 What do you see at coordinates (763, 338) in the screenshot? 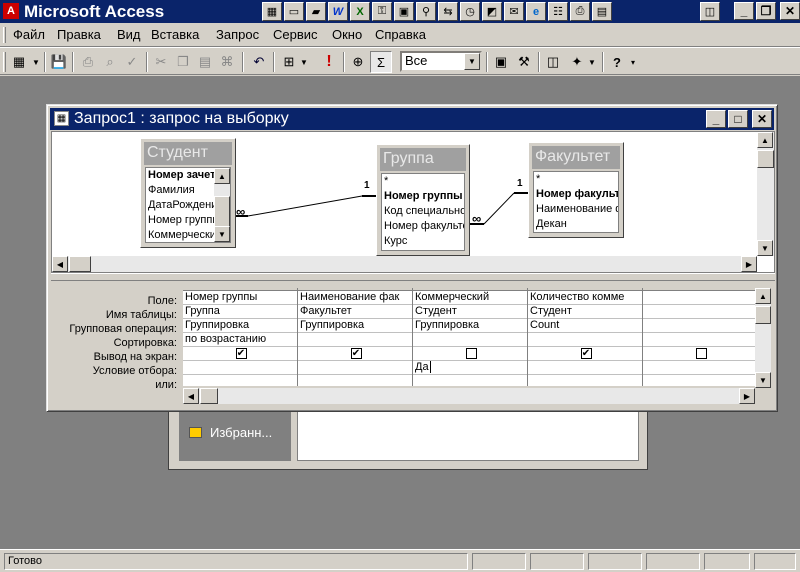
I see `grid-vscroll: ▲ ▼` at bounding box center [763, 338].